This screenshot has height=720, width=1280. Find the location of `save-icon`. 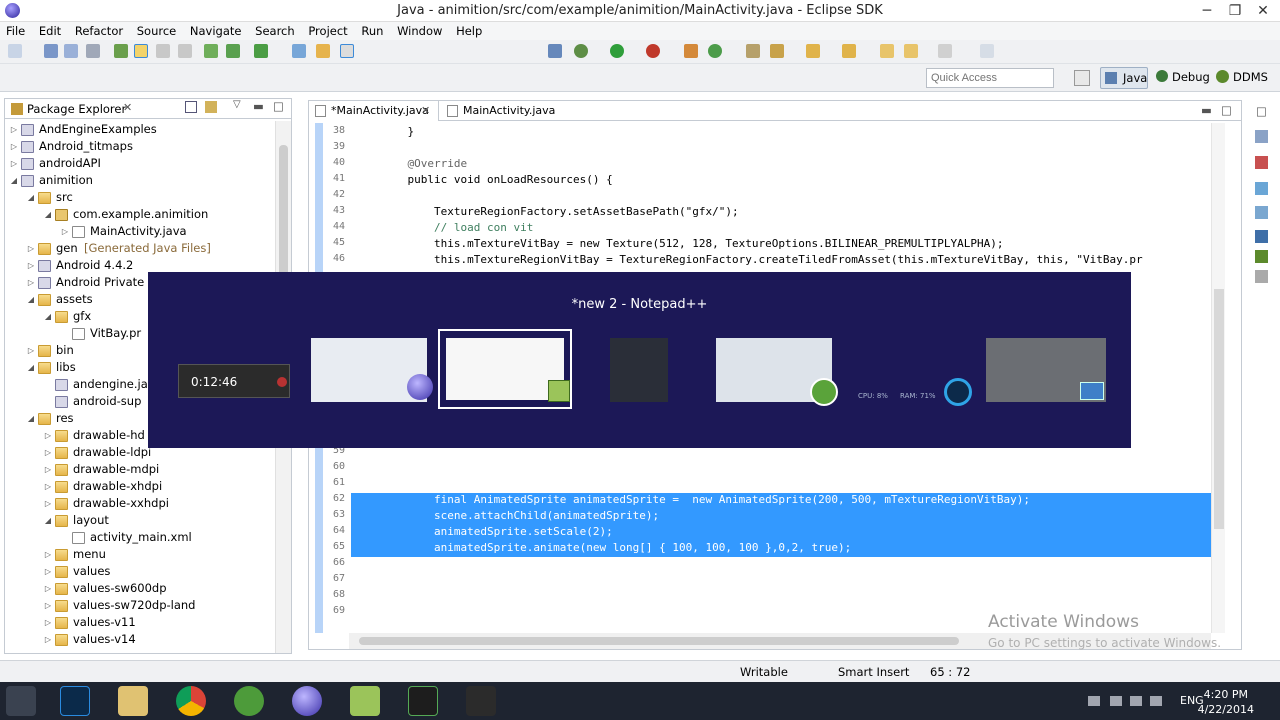

save-icon is located at coordinates (51, 51).